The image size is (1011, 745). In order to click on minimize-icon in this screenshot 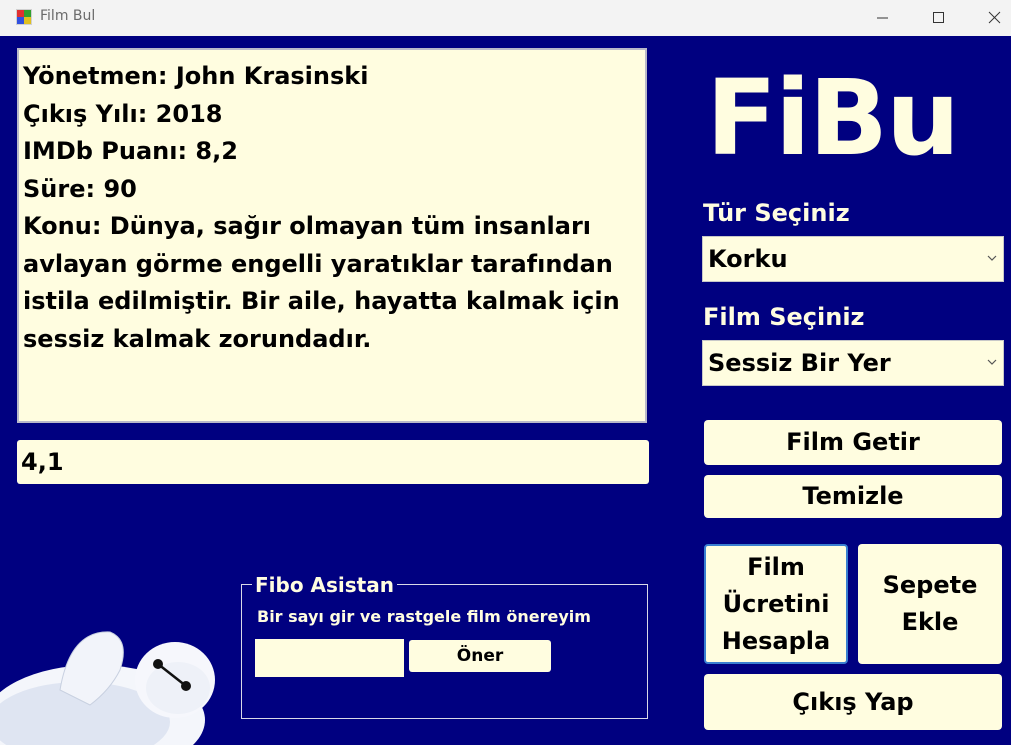, I will do `click(882, 18)`.